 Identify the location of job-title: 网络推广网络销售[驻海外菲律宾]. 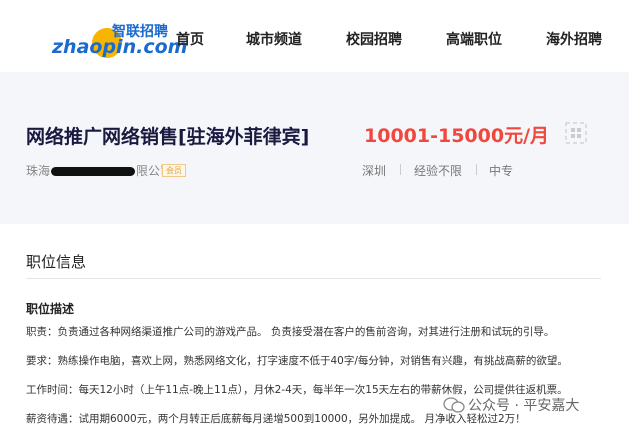
(168, 137).